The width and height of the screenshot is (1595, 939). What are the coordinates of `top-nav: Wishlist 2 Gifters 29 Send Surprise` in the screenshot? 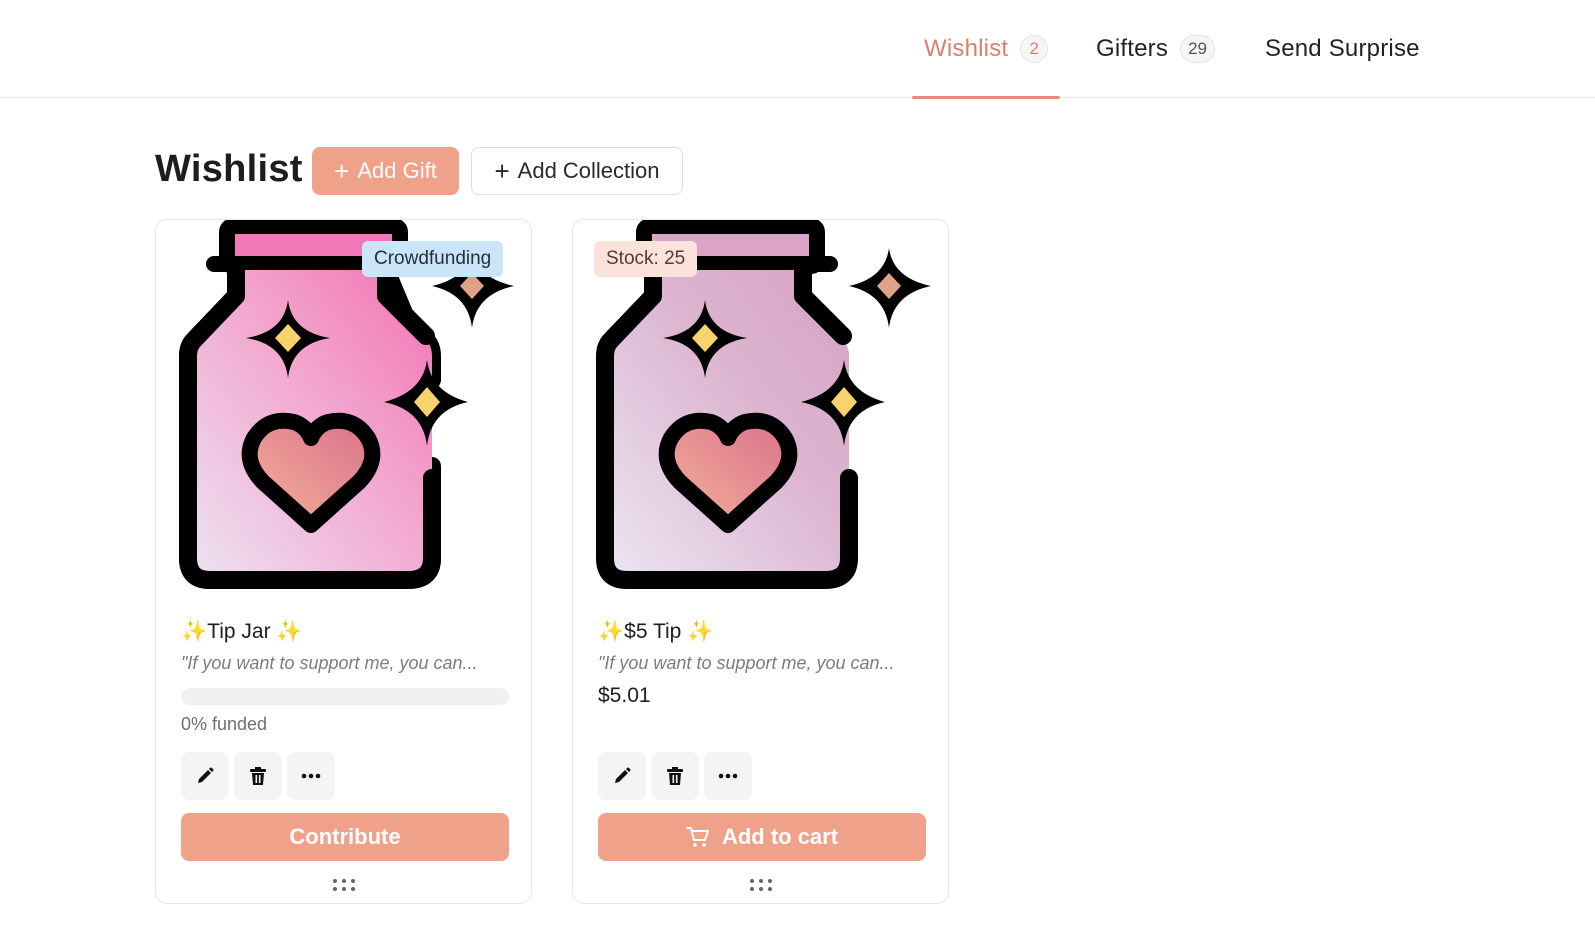 It's located at (797, 49).